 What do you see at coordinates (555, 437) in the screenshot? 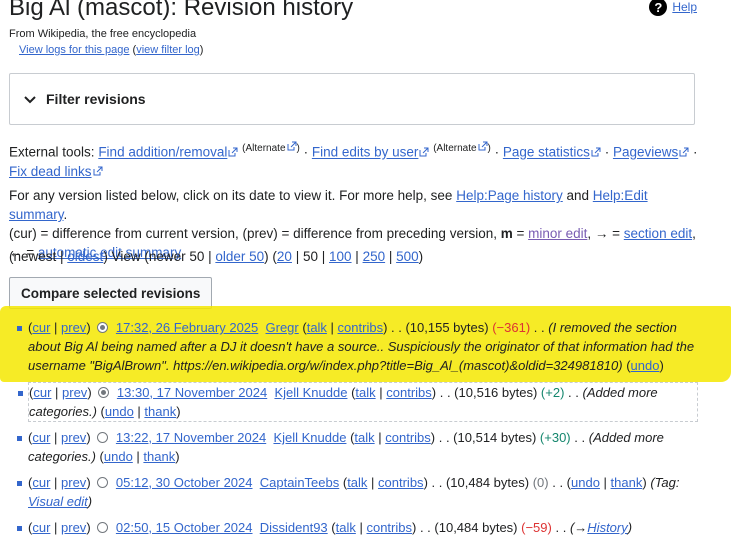
I see `size-diff: (+30)` at bounding box center [555, 437].